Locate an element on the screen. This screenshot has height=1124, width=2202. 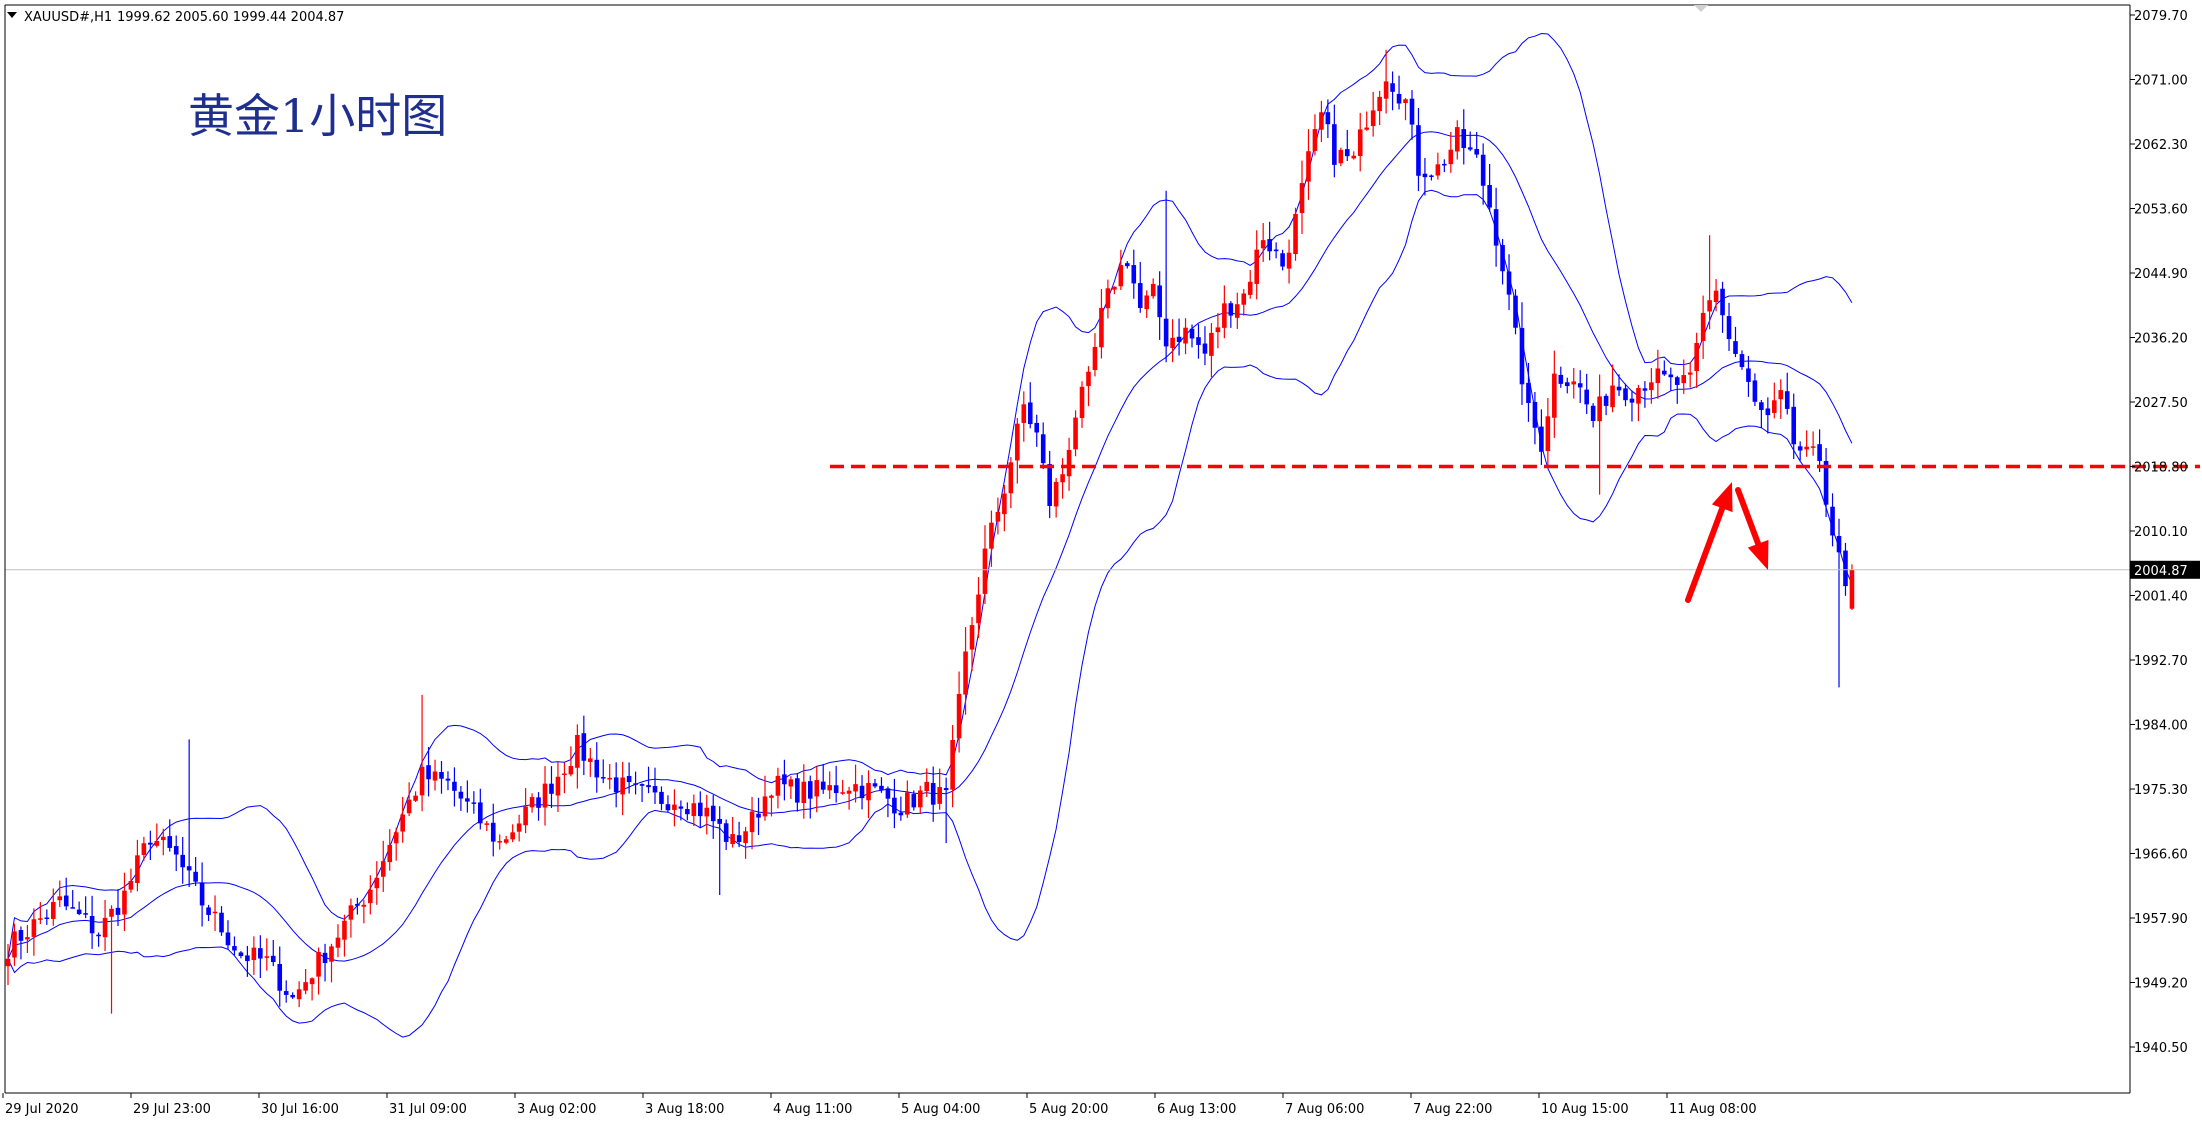
y-tick-label: 1975.30 is located at coordinates (2161, 790).